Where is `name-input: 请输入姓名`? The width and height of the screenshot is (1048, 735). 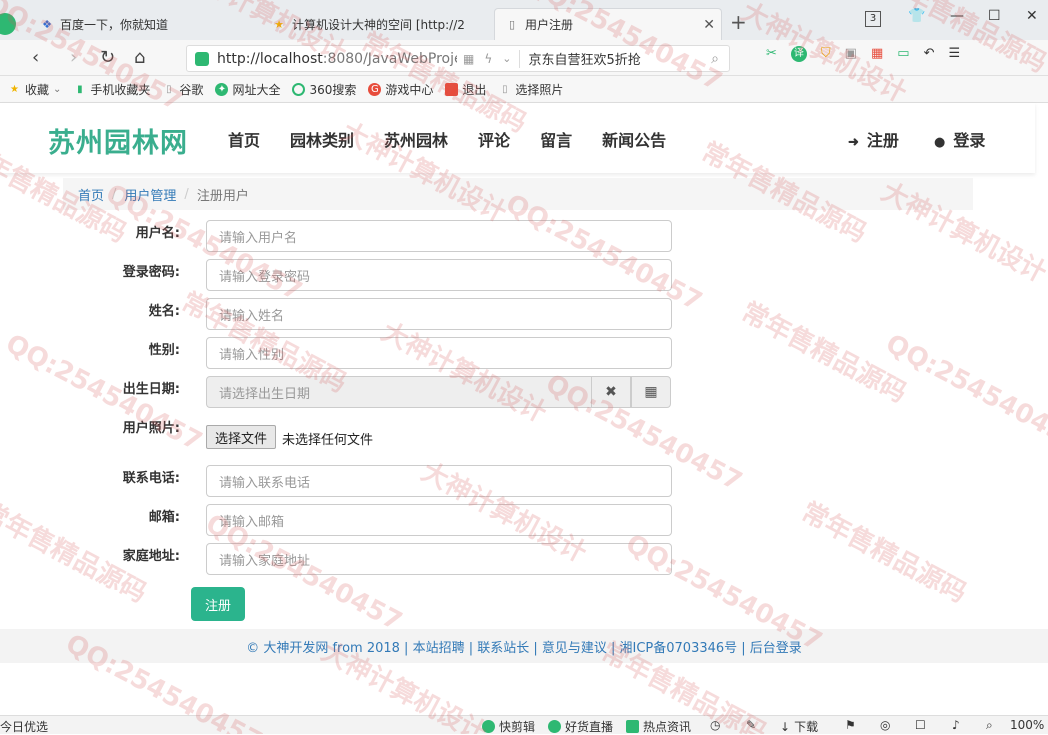
name-input: 请输入姓名 is located at coordinates (439, 314).